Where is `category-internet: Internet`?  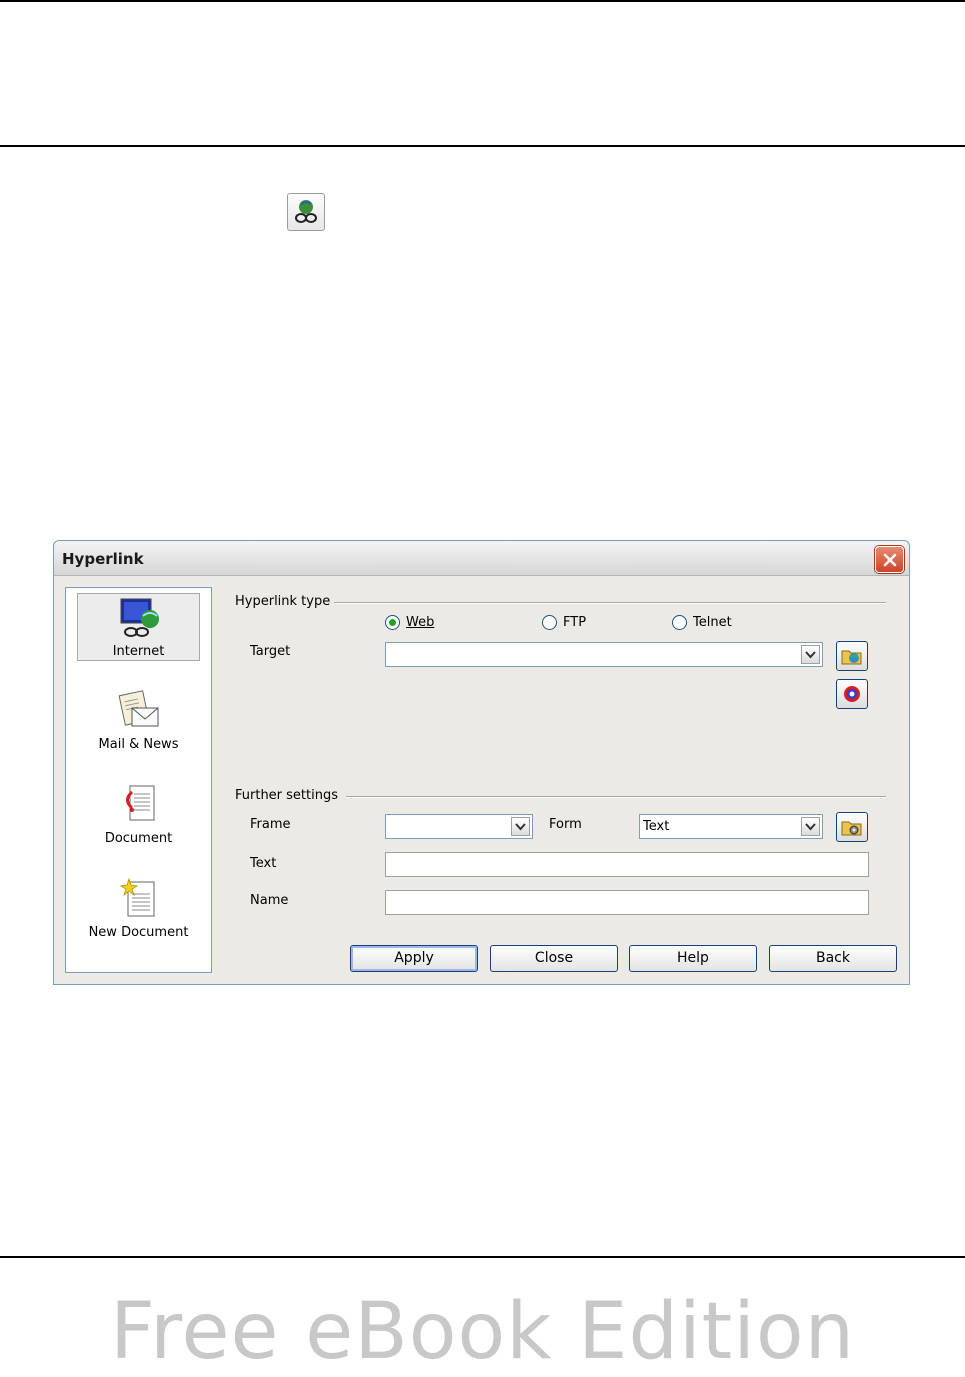 category-internet: Internet is located at coordinates (138, 627).